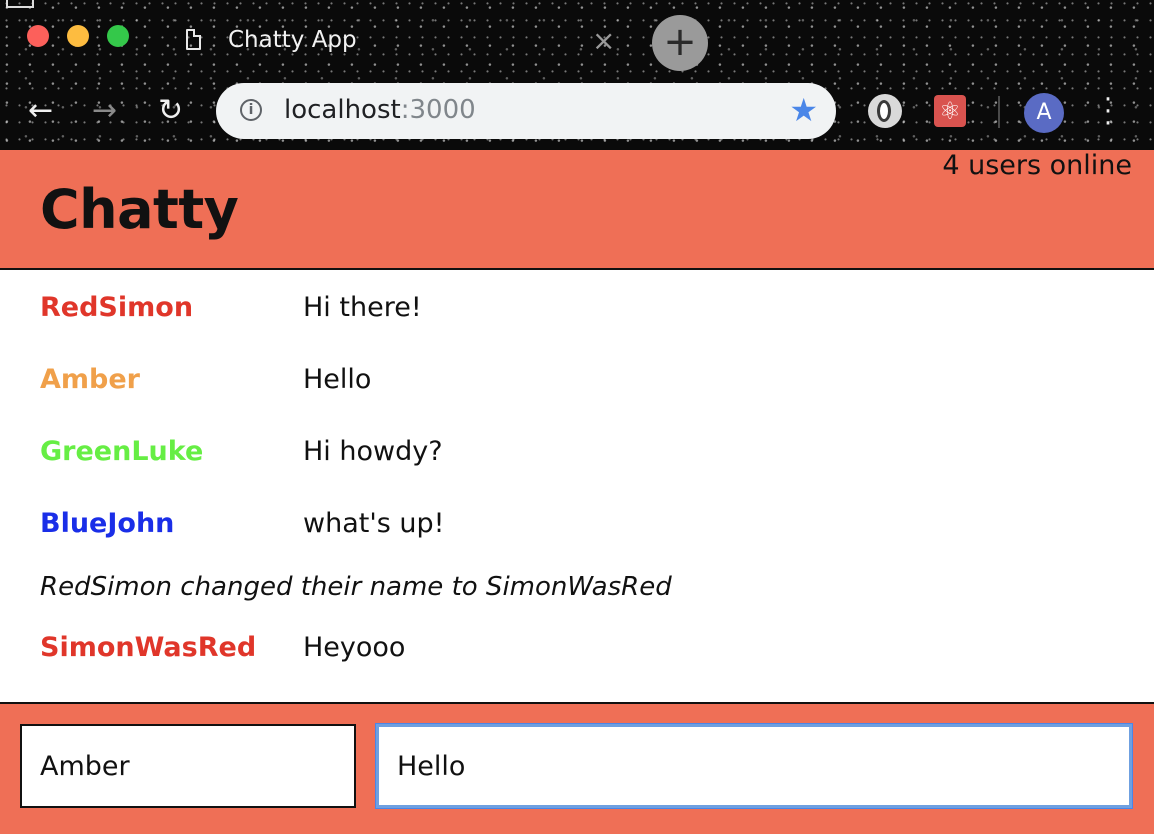 The width and height of the screenshot is (1154, 834). I want to click on tab-title: Chatty App, so click(292, 40).